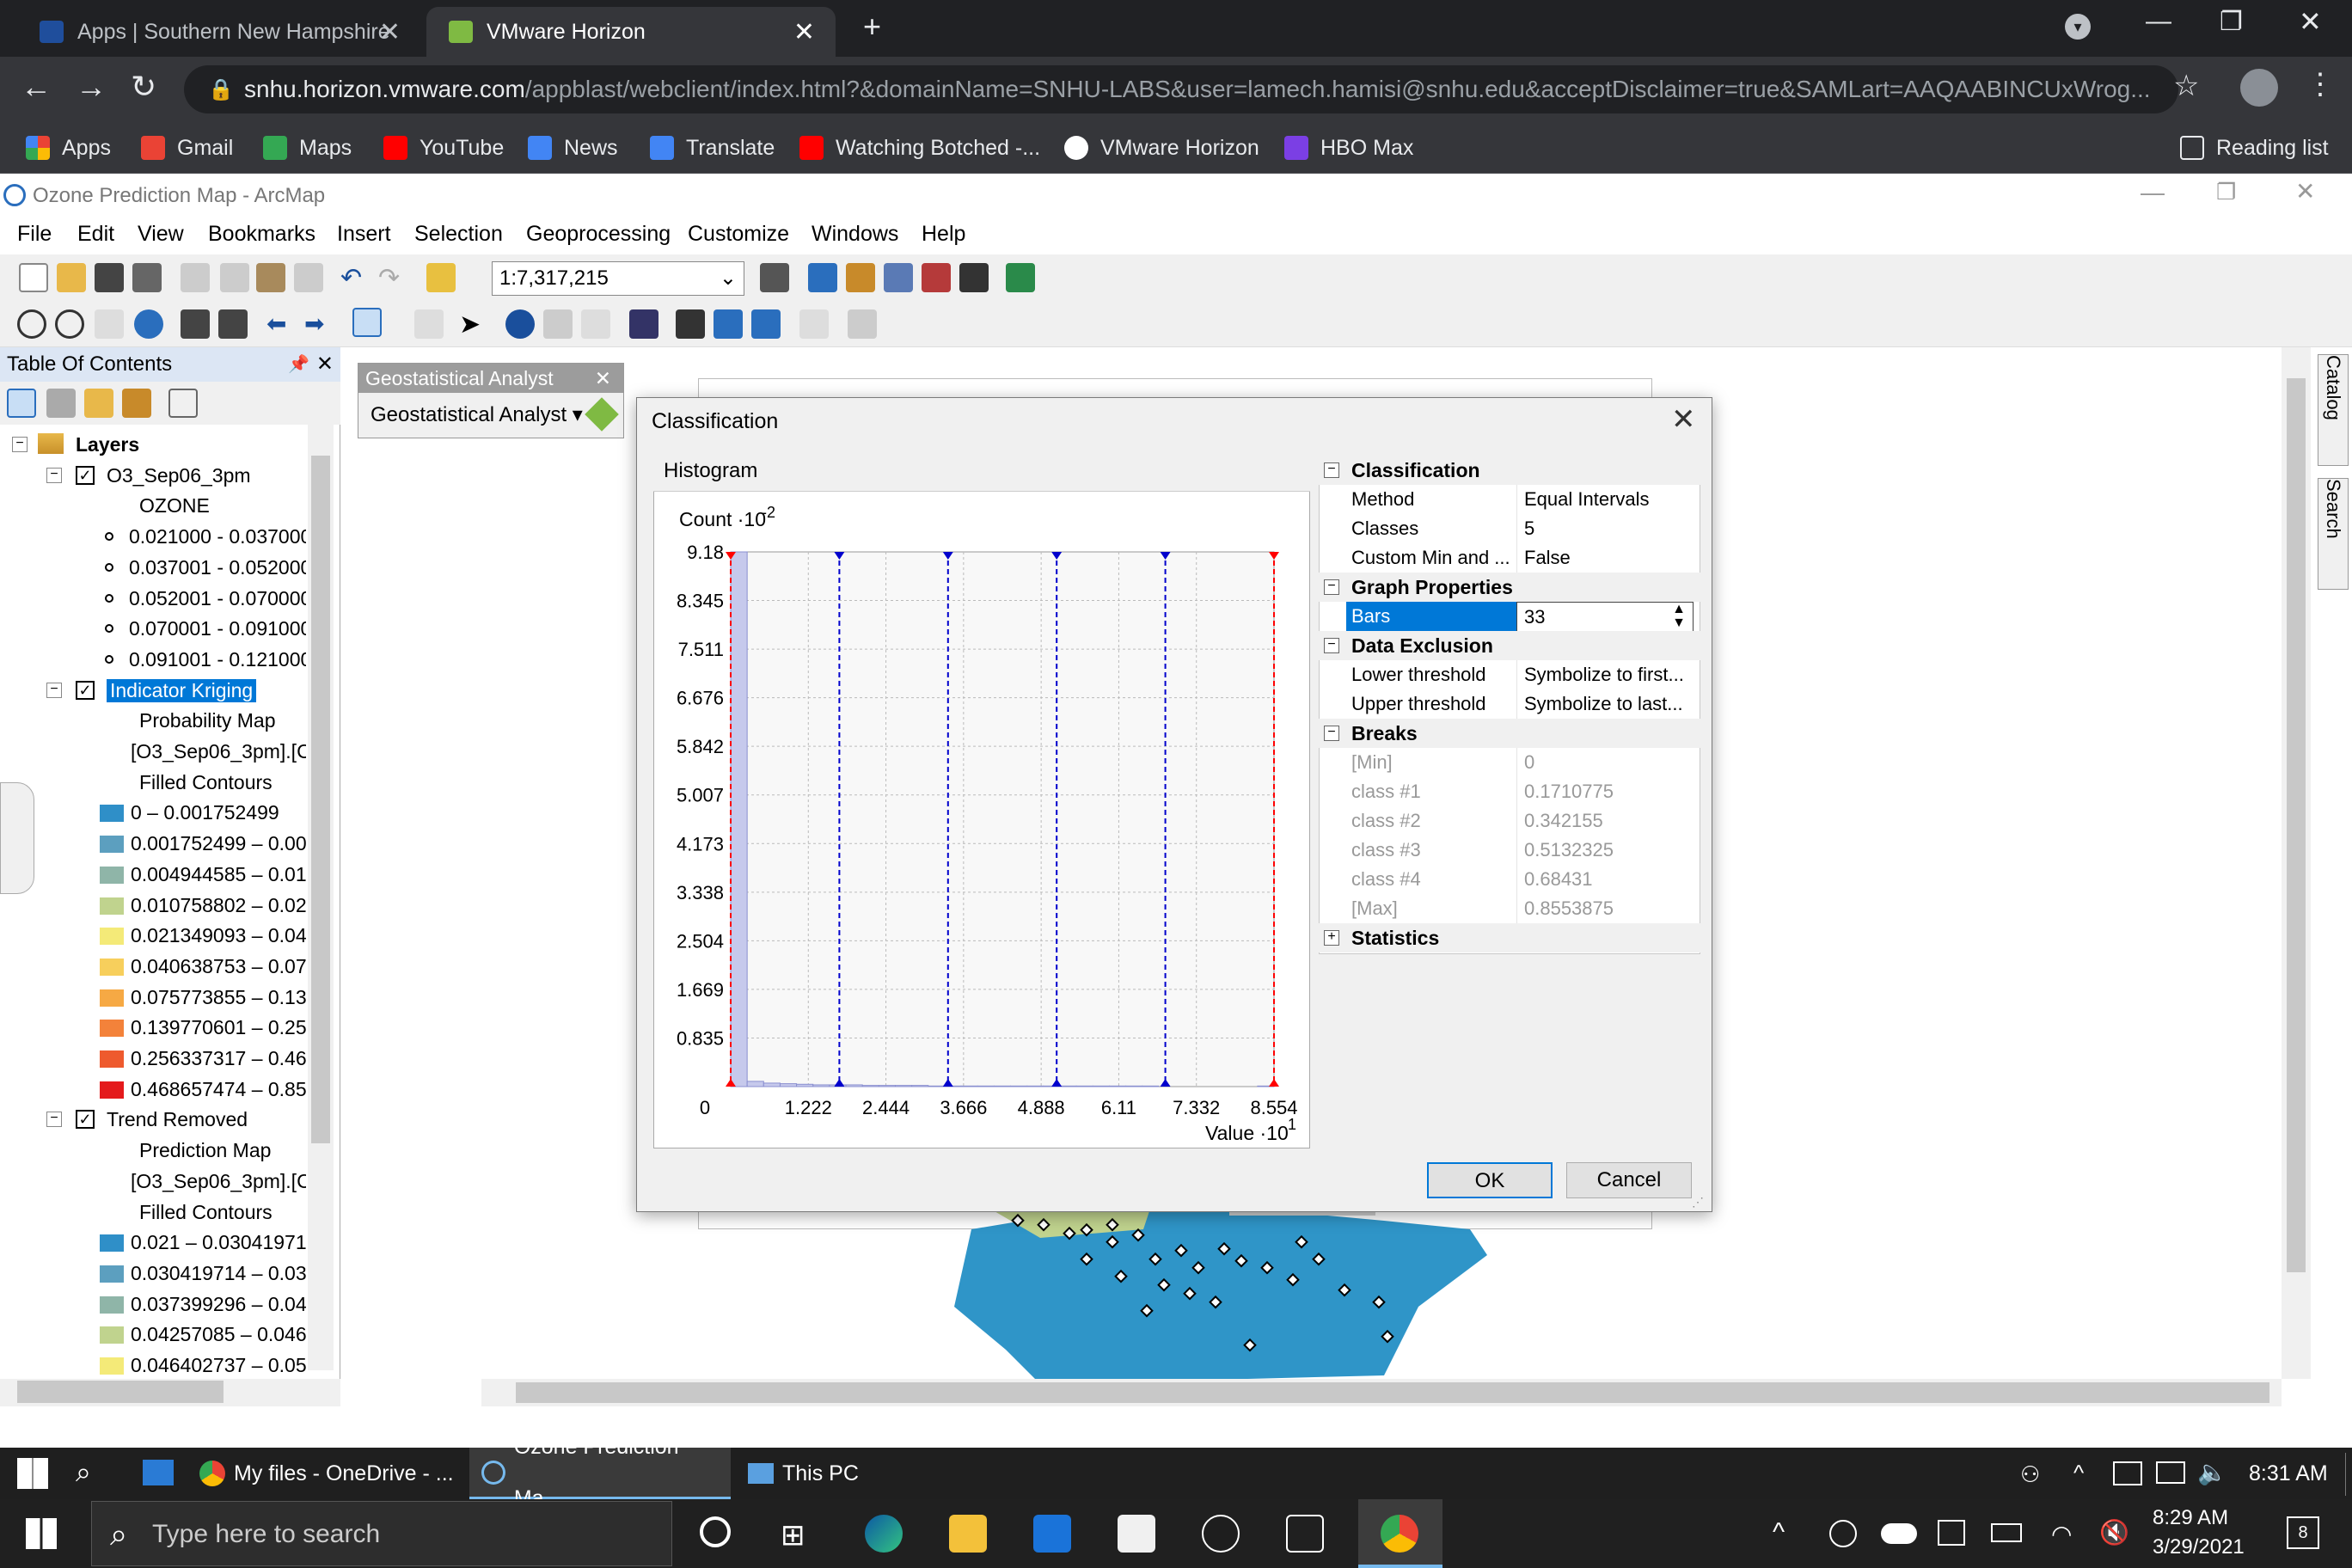 This screenshot has width=2352, height=1568. I want to click on cut-icon, so click(195, 277).